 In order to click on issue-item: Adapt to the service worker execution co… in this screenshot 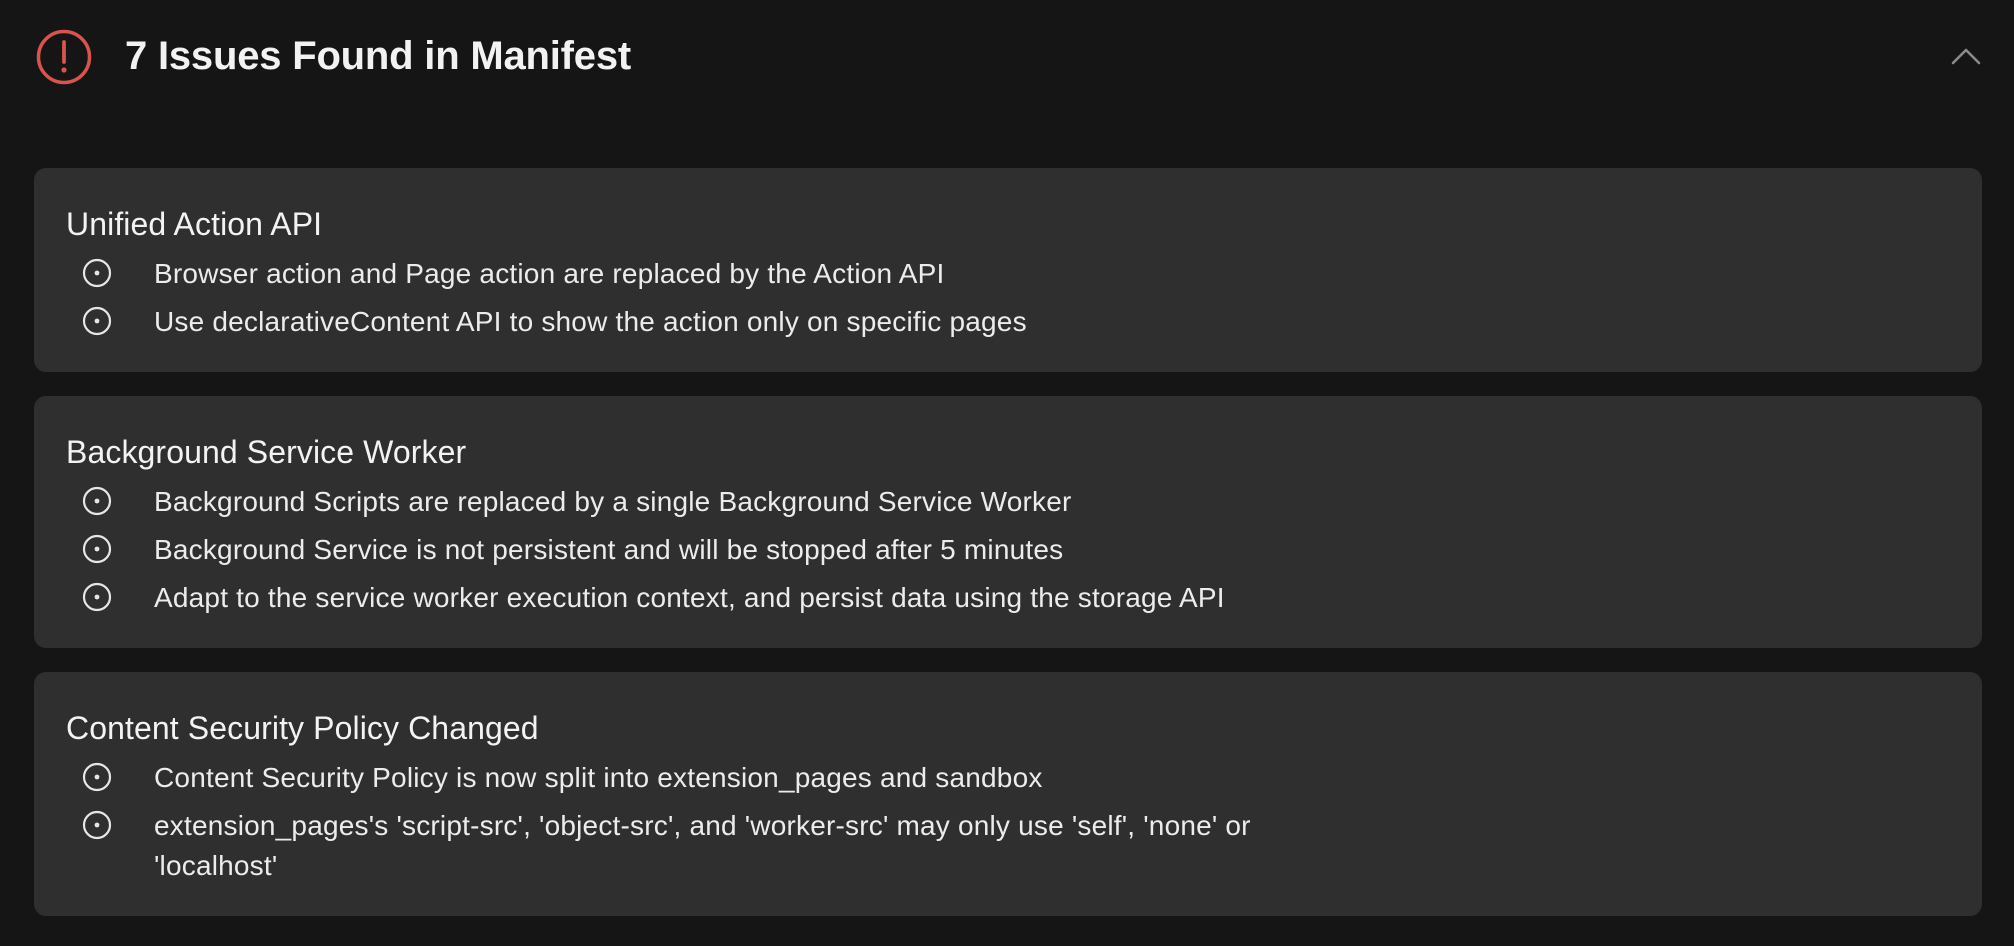, I will do `click(1008, 598)`.